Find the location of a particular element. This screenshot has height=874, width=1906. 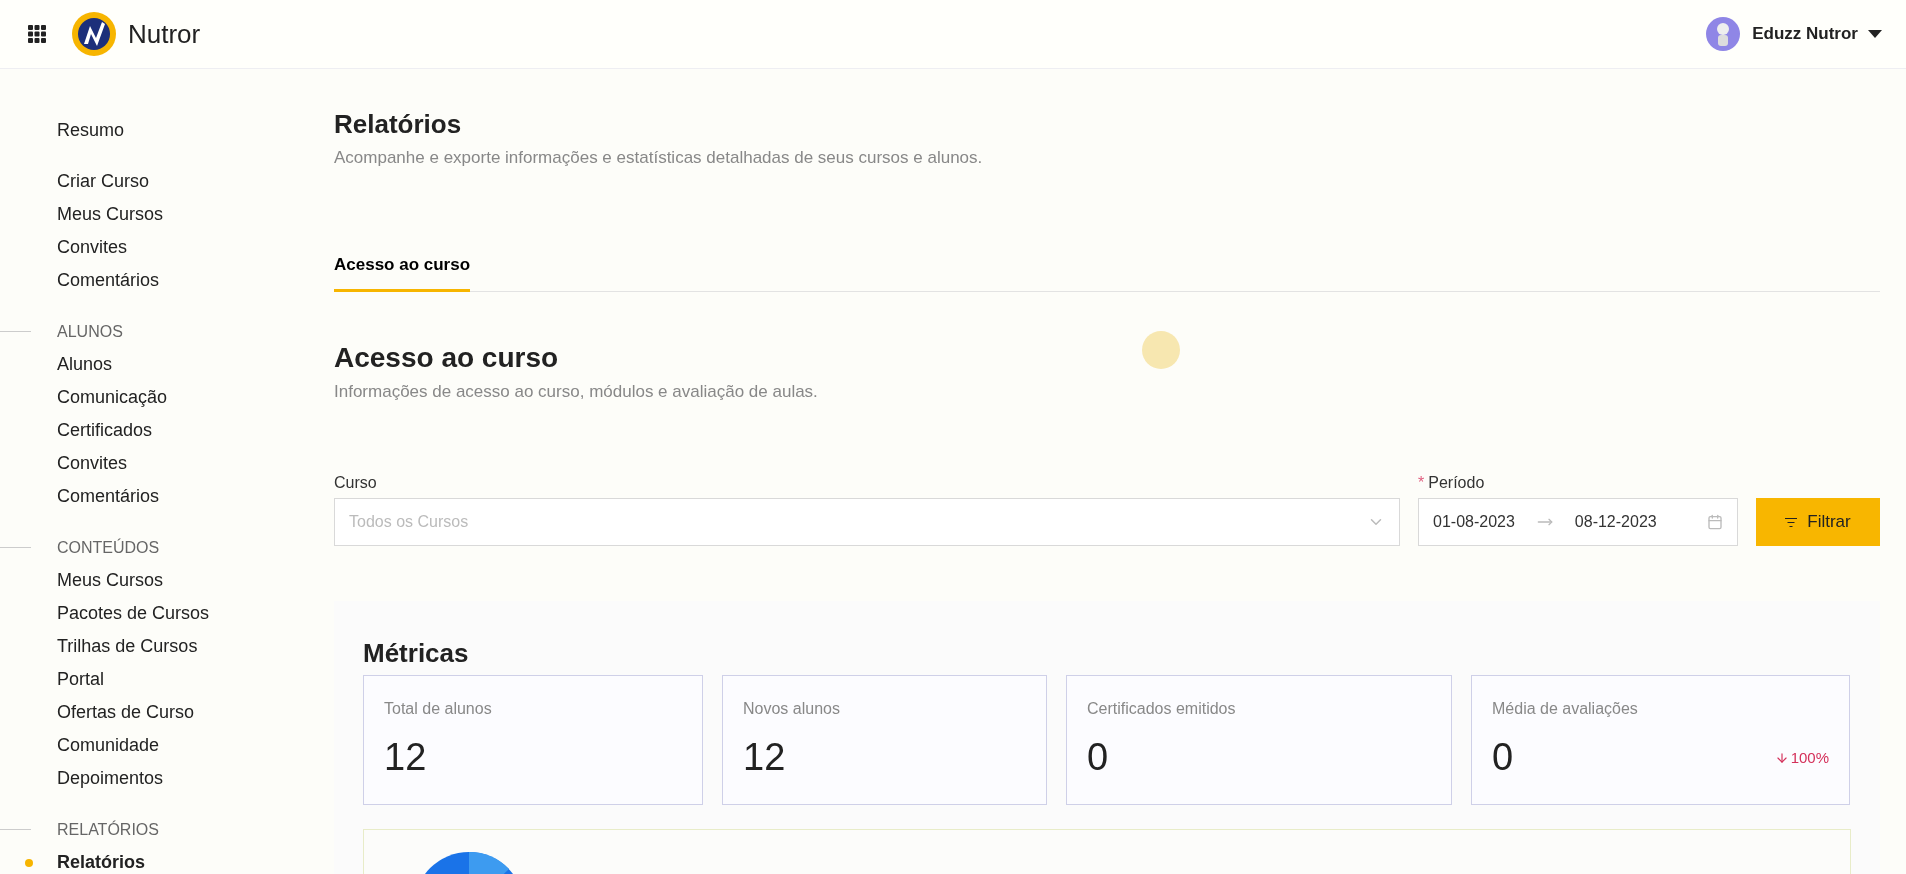

section-subtitle: Informações de acesso ao curso, módulos e avaliação de aulas. is located at coordinates (576, 392).